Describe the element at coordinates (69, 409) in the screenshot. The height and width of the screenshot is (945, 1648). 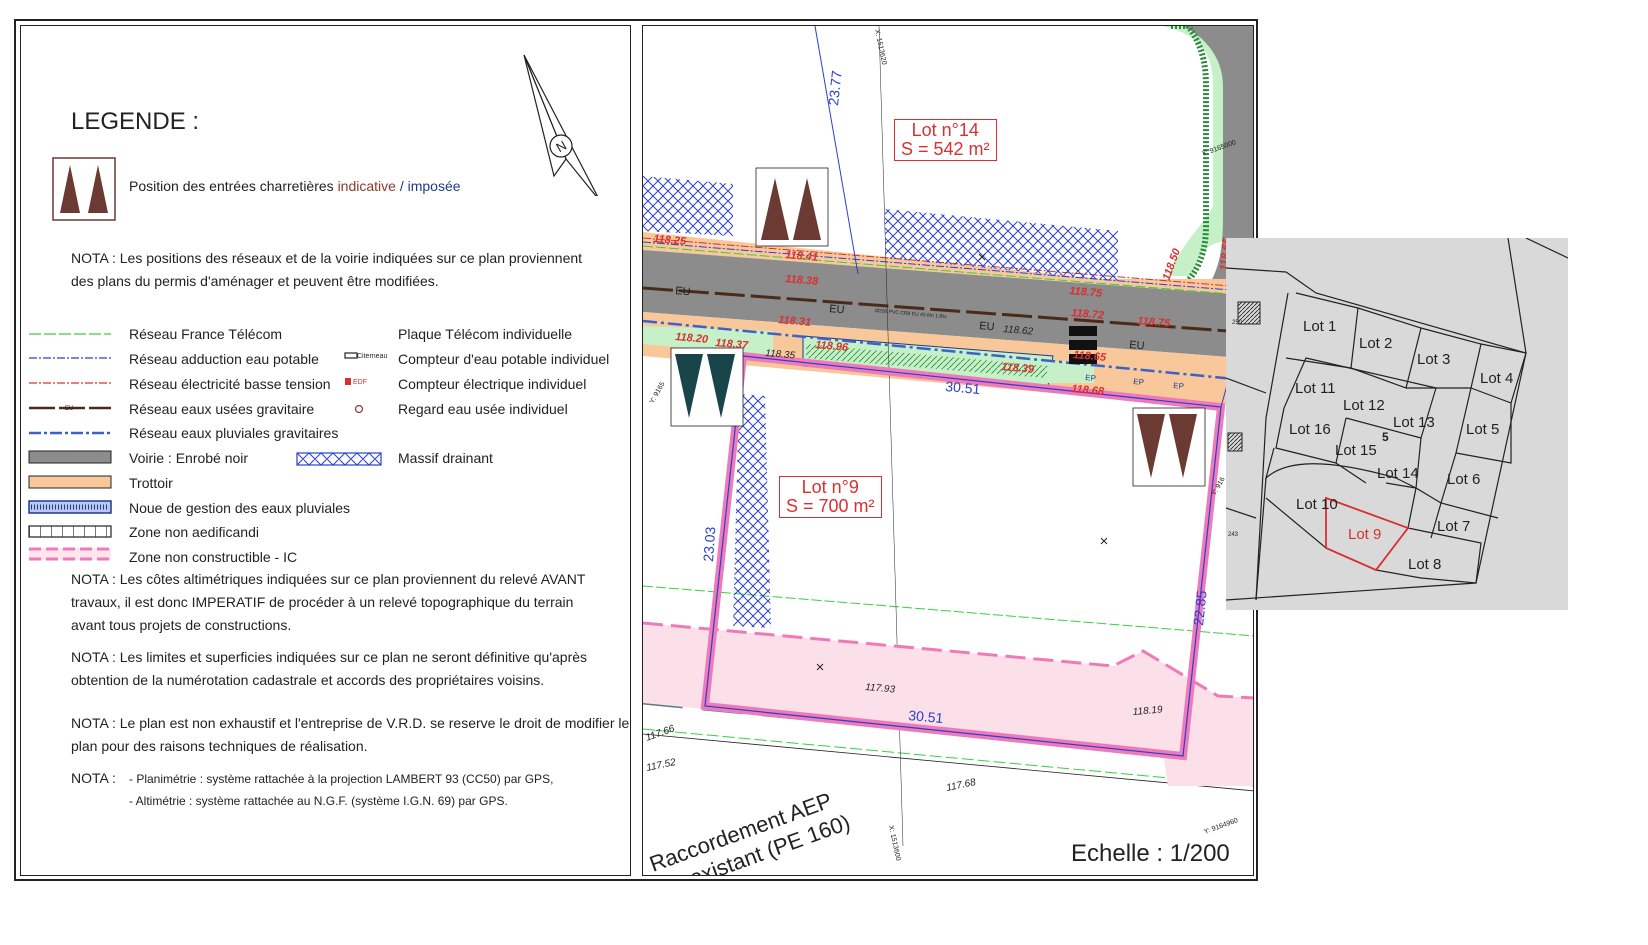
I see `legend-eu-symbol: EU` at that location.